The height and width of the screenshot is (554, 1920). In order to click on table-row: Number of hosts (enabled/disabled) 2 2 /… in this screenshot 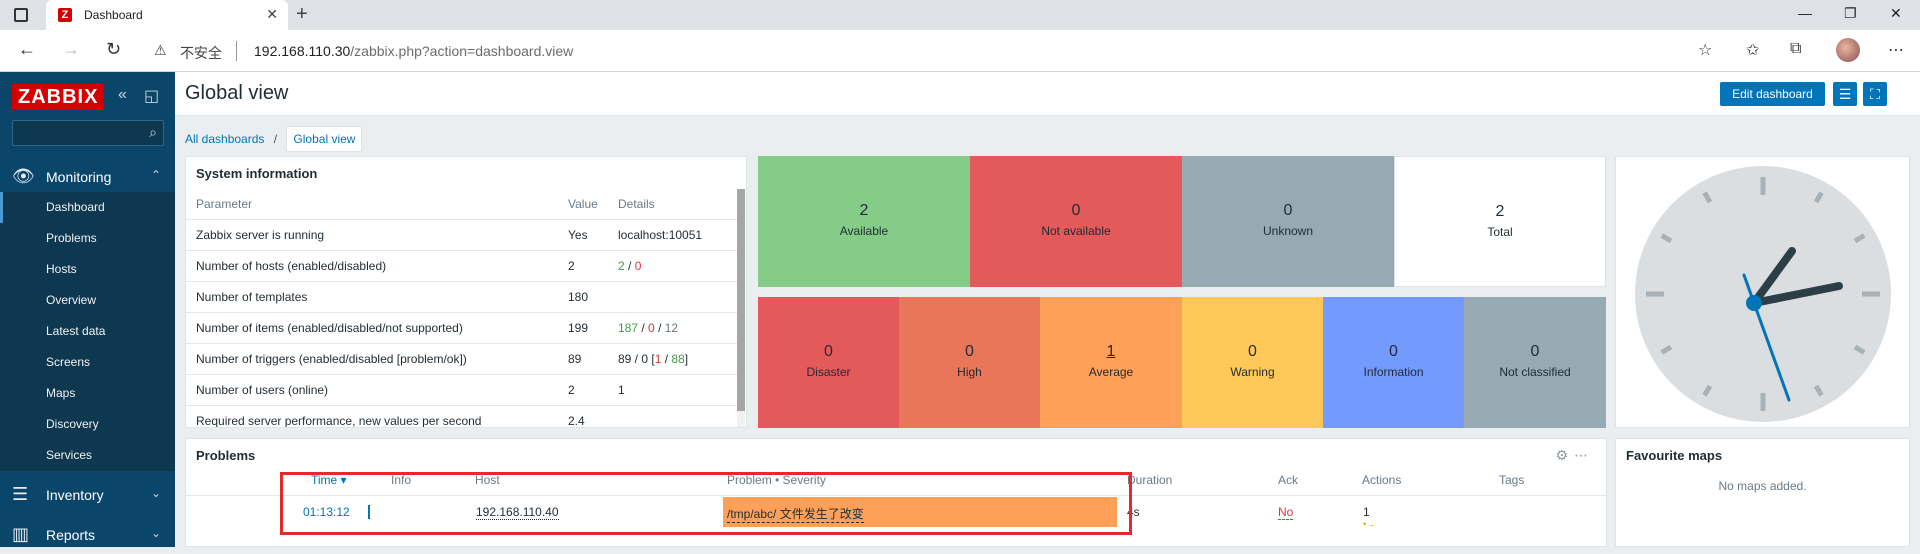, I will do `click(462, 266)`.